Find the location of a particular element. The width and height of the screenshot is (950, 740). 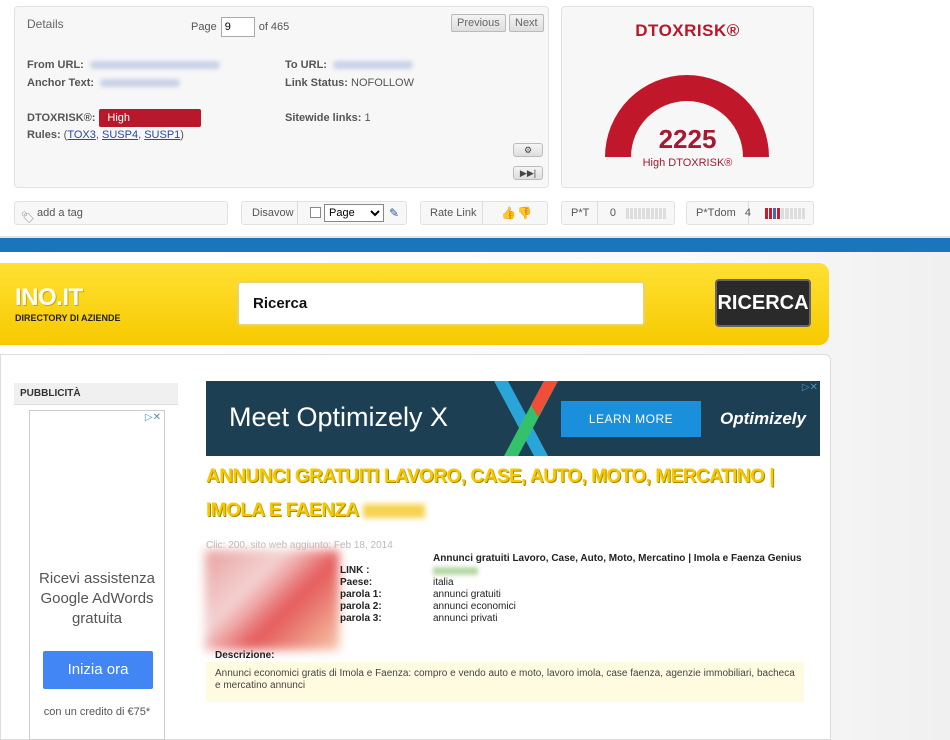

ptdom-metric: P*Tdom 4 is located at coordinates (750, 213).